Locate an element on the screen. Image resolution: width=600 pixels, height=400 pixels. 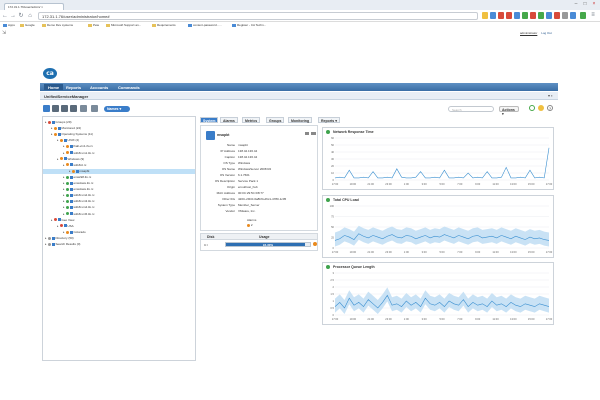
home-icon: ⌂ is located at coordinates (30, 16).